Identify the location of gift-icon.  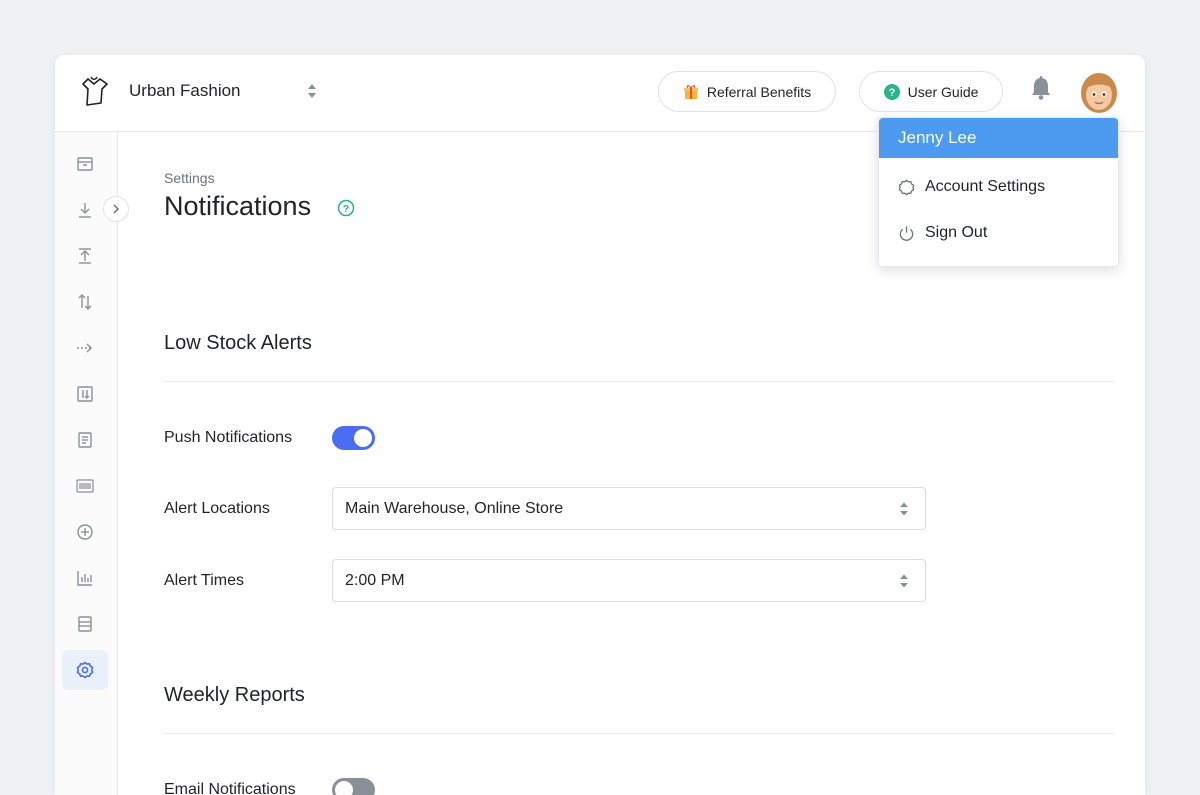
(691, 92).